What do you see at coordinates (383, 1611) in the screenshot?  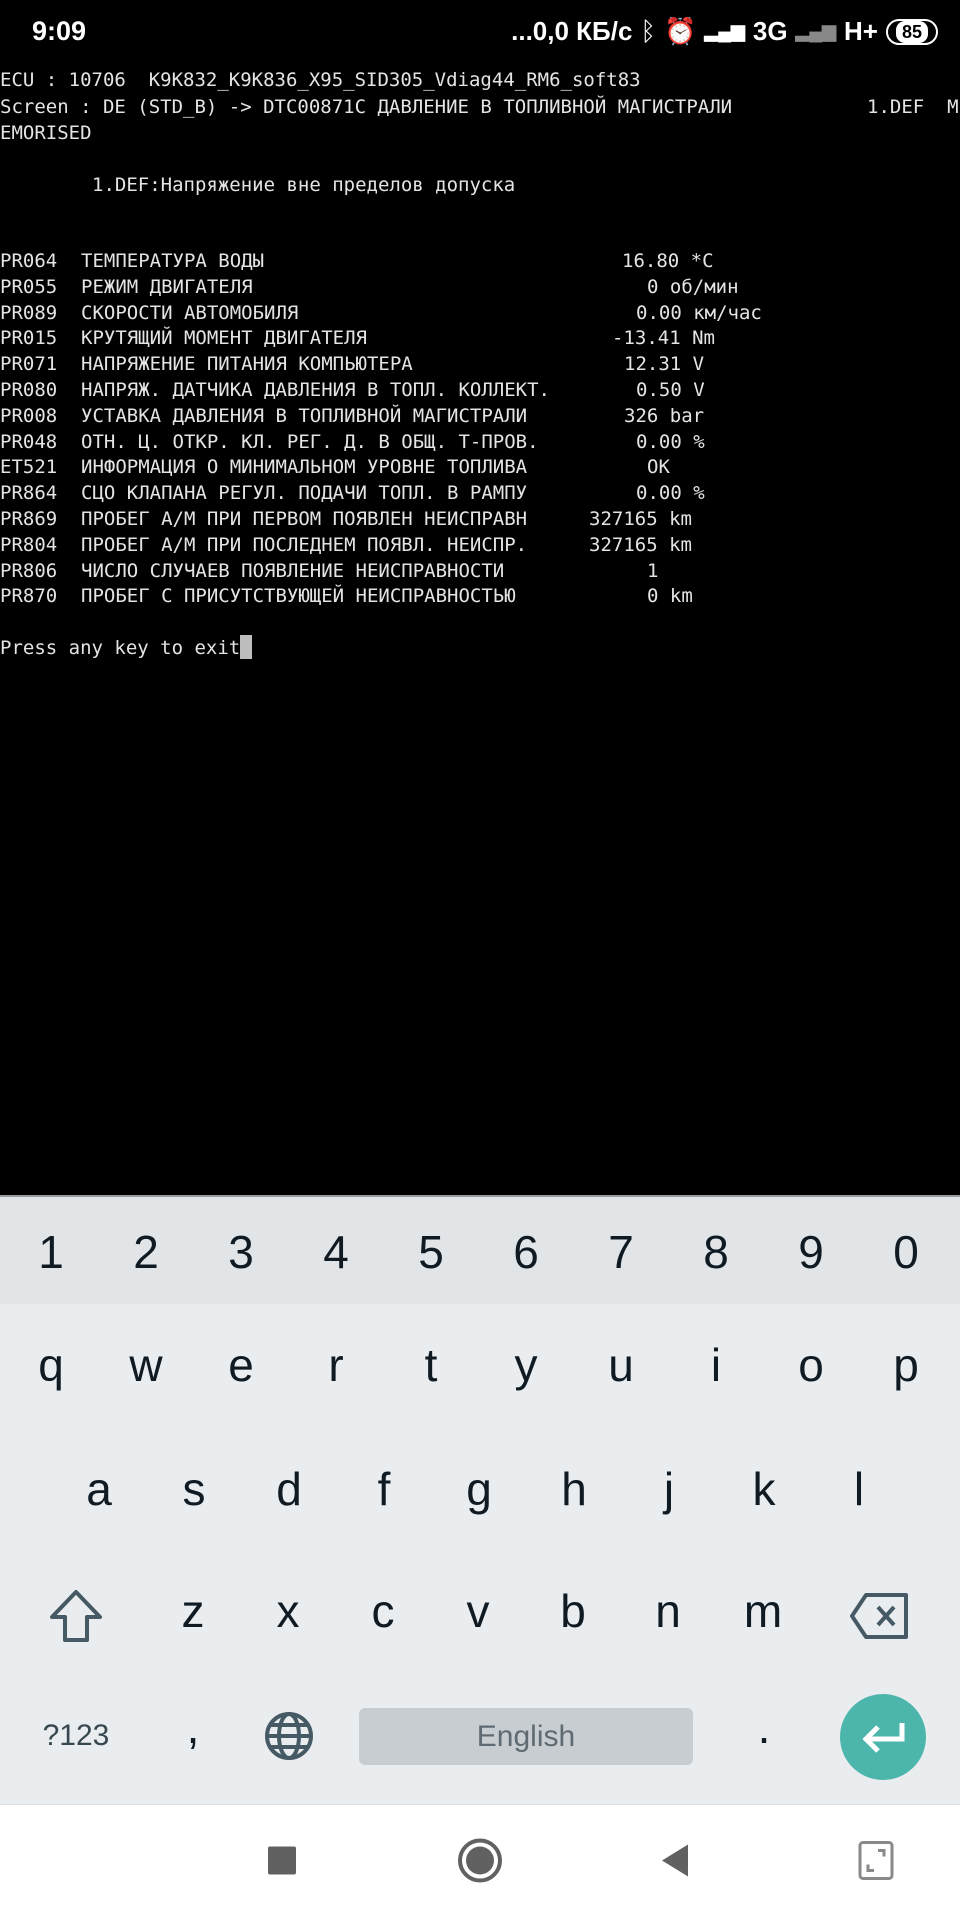 I see `key-c: c` at bounding box center [383, 1611].